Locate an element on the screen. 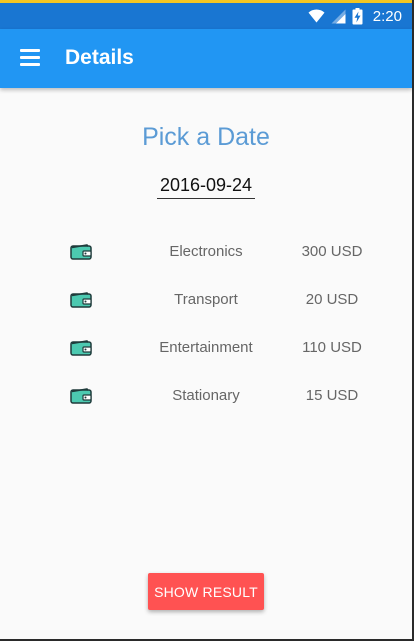  status-icons: 2:20 is located at coordinates (355, 16).